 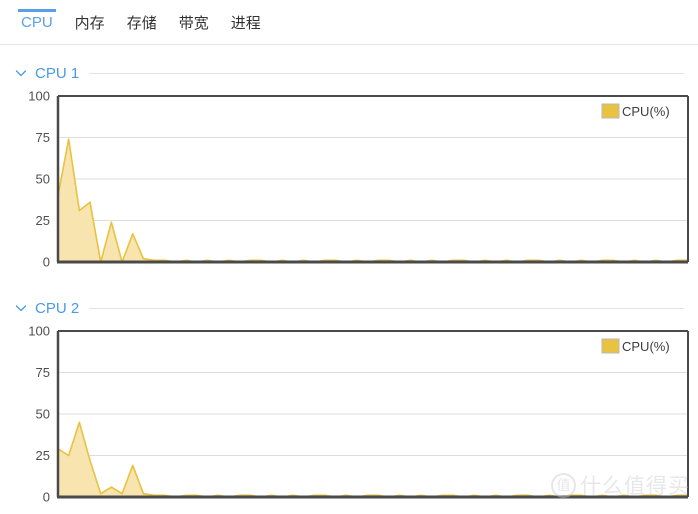 I want to click on tab-bandwidth-label: 带宽, so click(x=193, y=23).